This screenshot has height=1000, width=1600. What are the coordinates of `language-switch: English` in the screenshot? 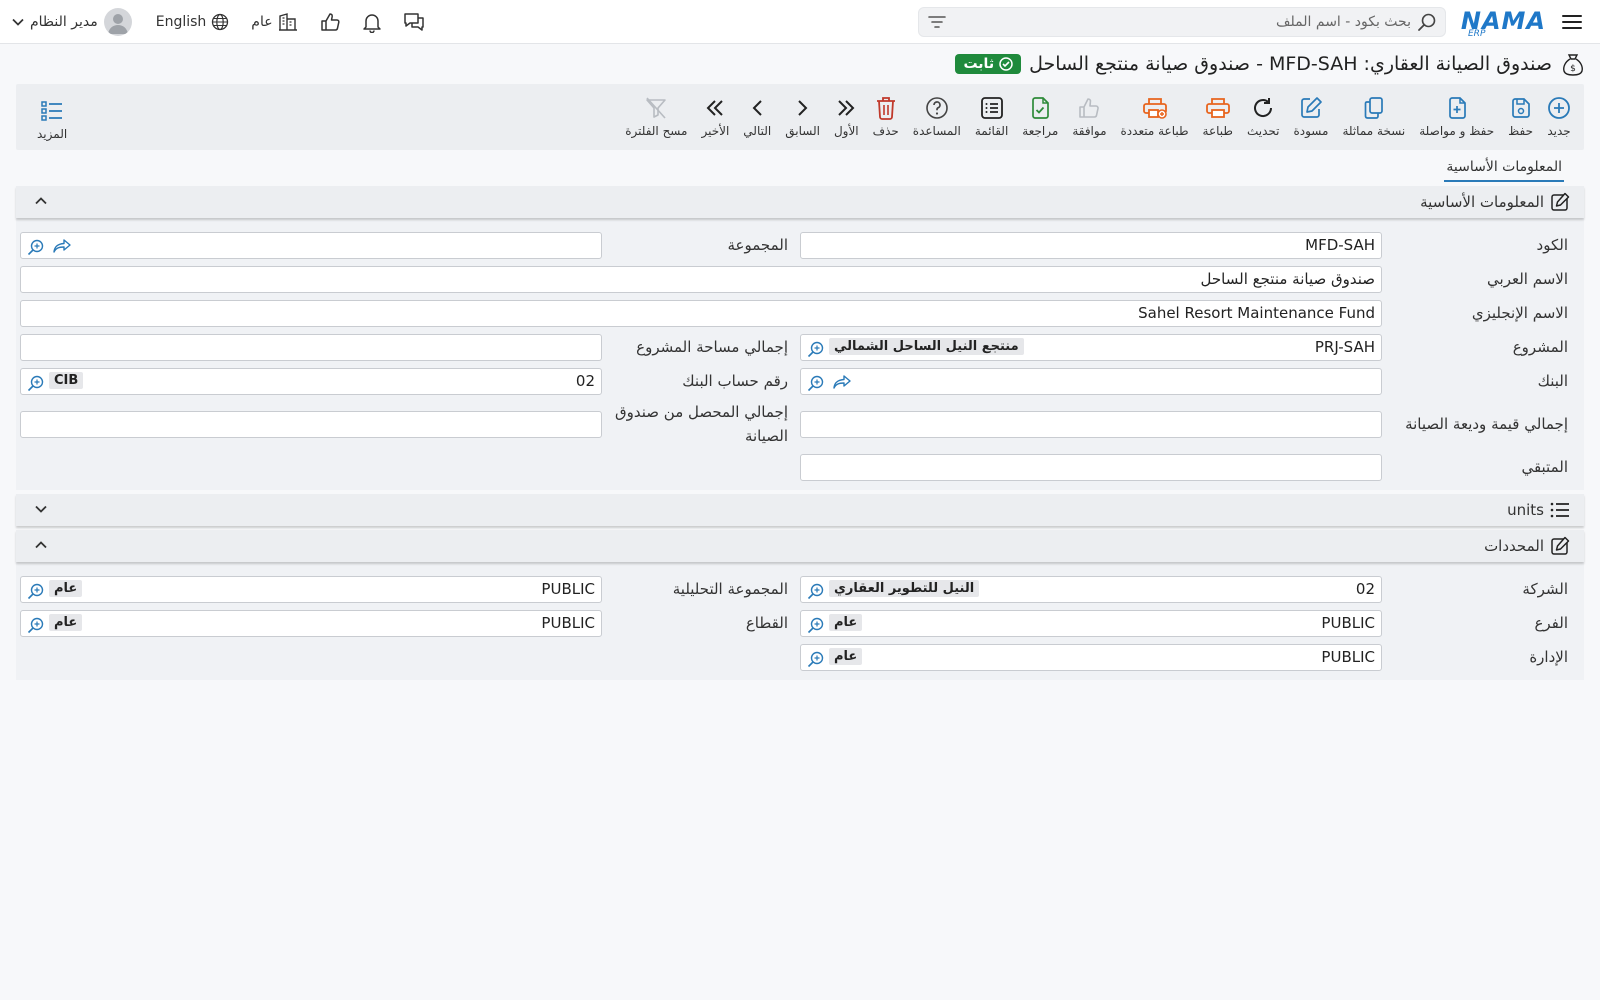 It's located at (193, 22).